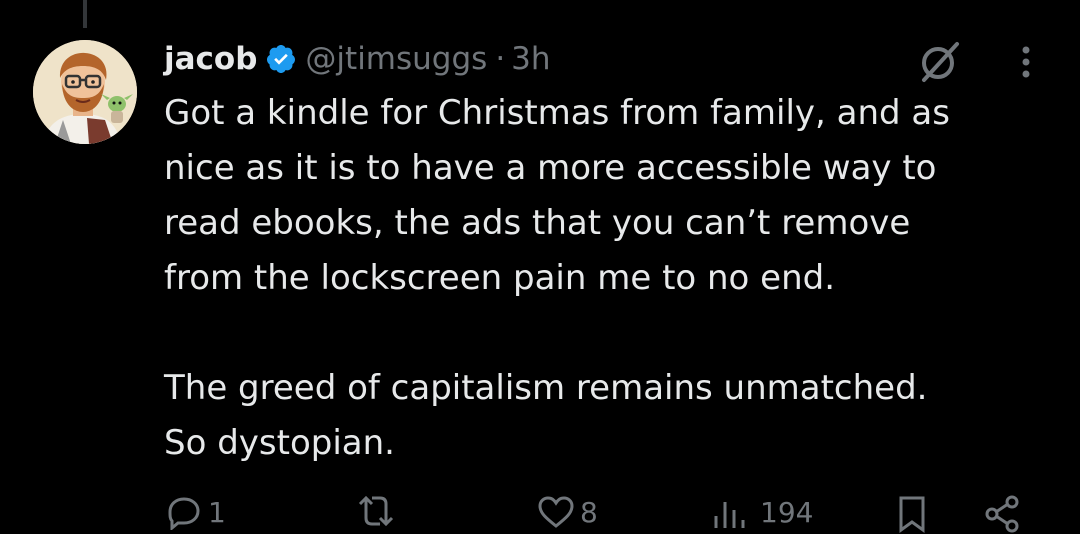 This screenshot has width=1080, height=534. I want to click on bookmark-button, so click(914, 514).